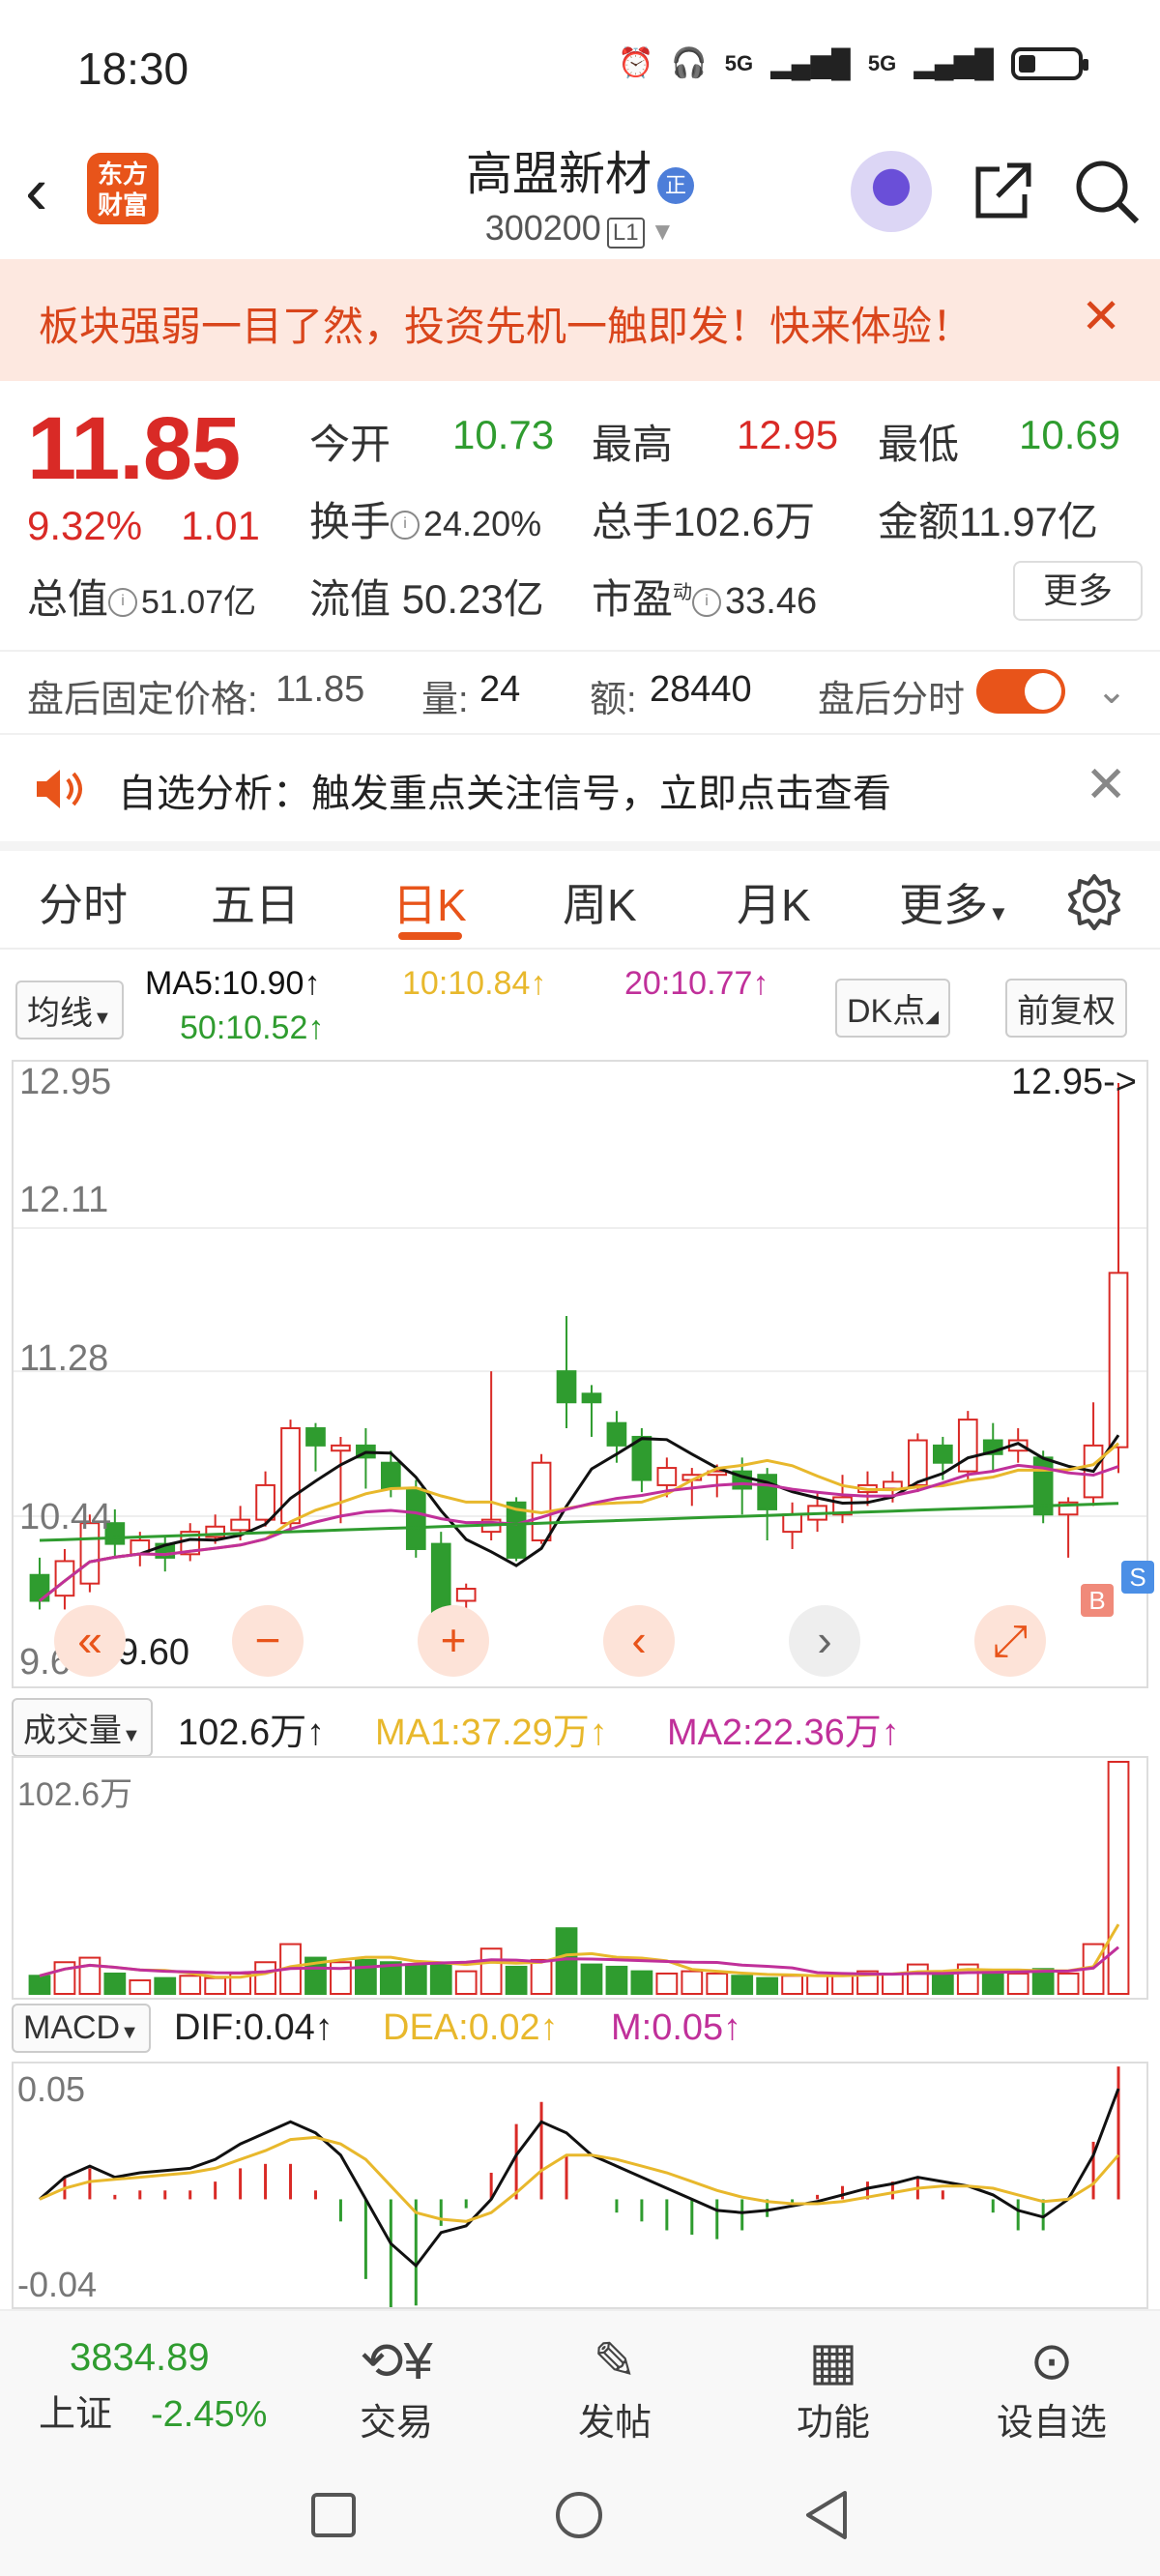 This screenshot has width=1160, height=2576. What do you see at coordinates (233, 983) in the screenshot?
I see `ma5-value: MA5:10.90↑` at bounding box center [233, 983].